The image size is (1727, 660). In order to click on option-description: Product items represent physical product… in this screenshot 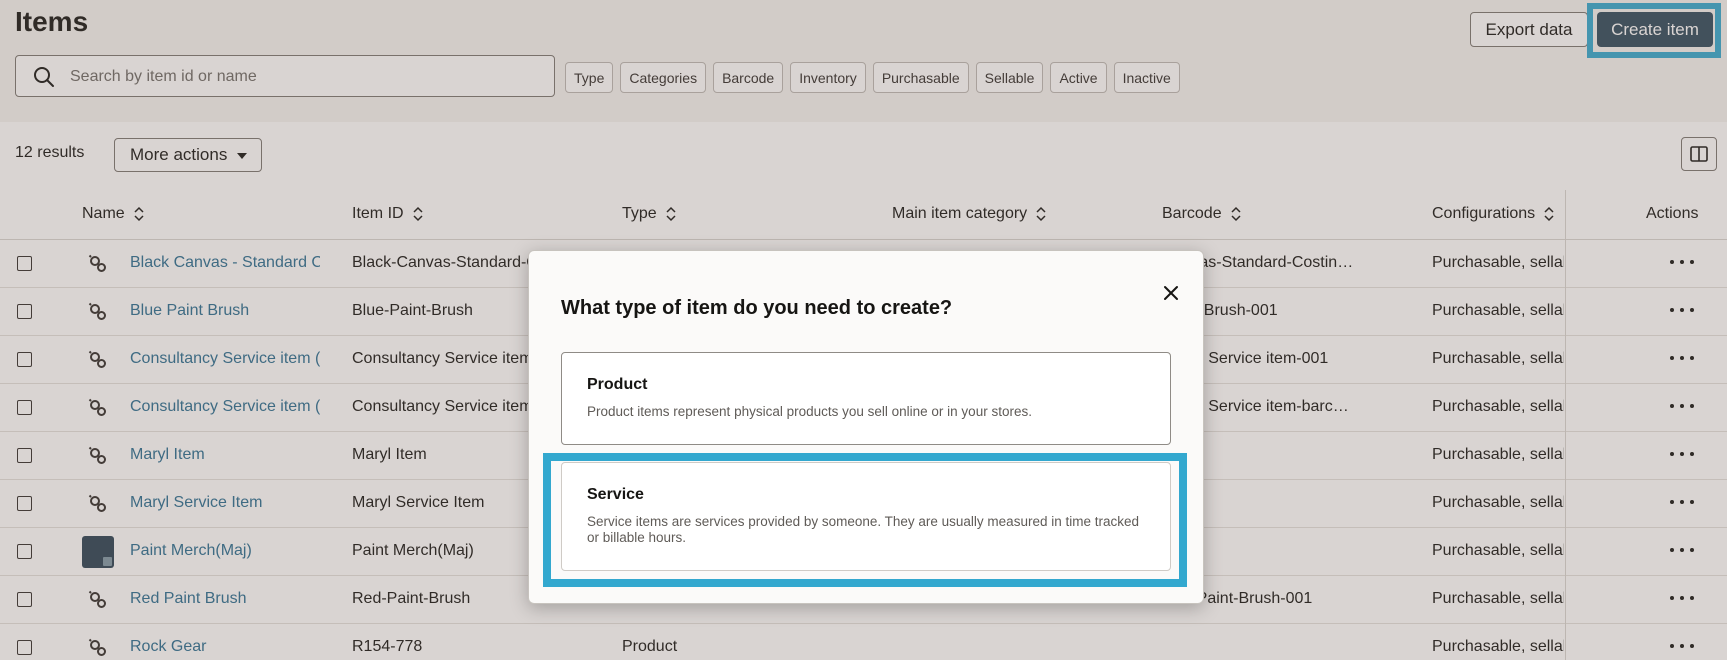, I will do `click(809, 411)`.